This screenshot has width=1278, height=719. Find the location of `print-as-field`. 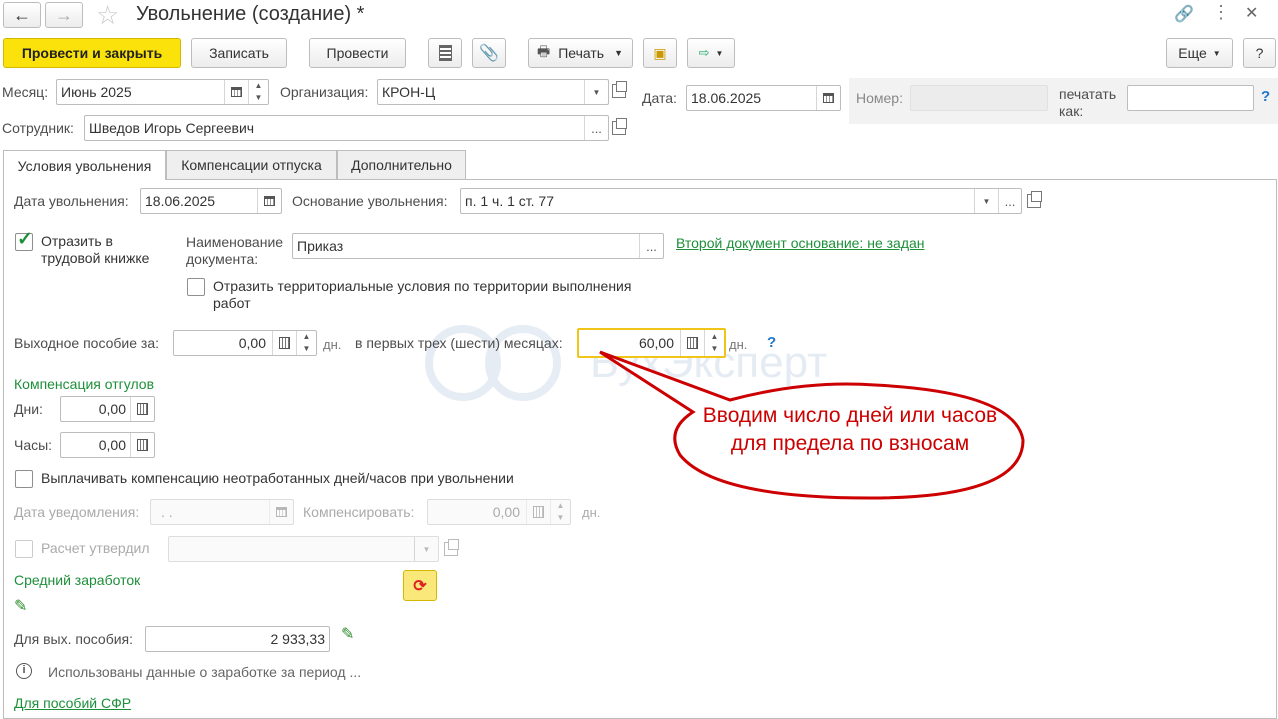

print-as-field is located at coordinates (1190, 98).